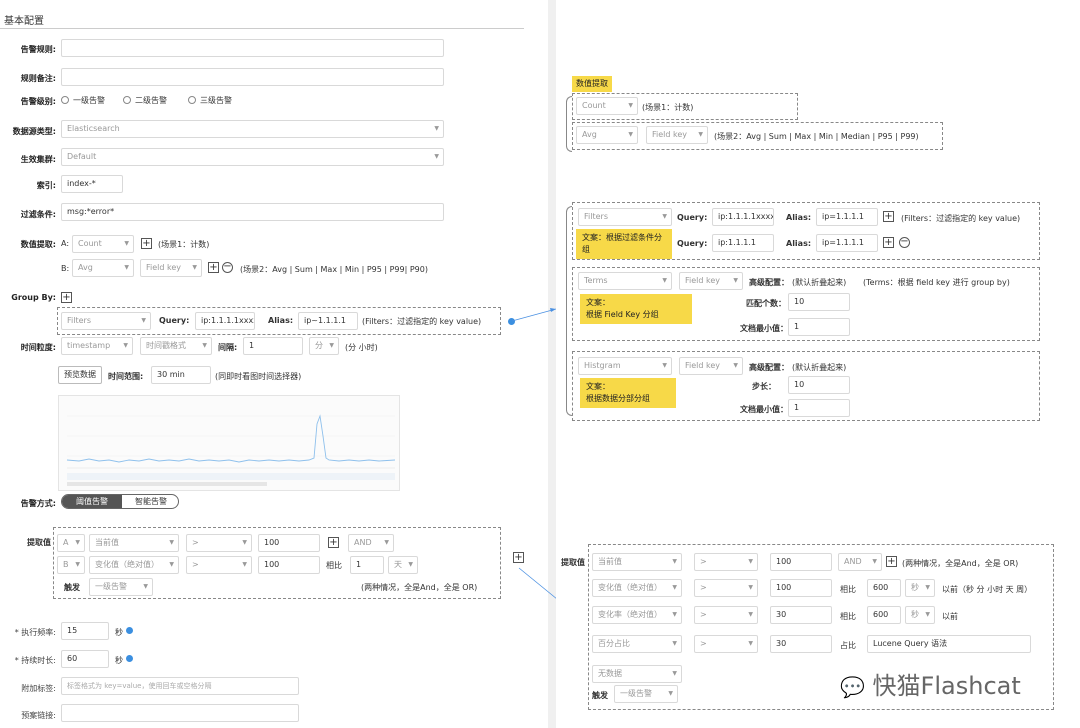 This screenshot has width=1080, height=728. I want to click on match-count-input: 10, so click(819, 302).